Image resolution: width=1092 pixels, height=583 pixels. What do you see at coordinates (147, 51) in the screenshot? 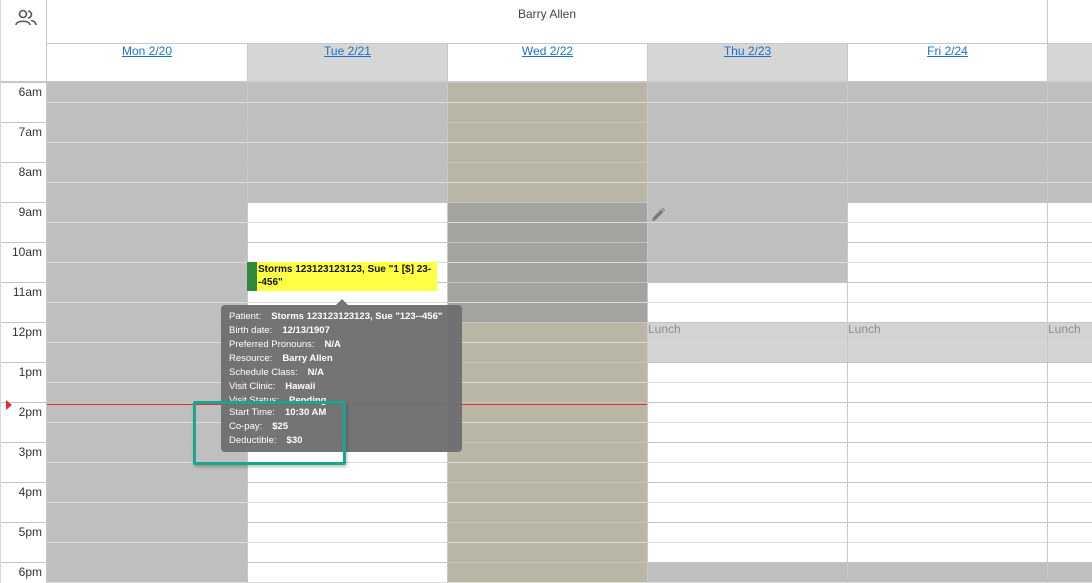
I see `day-link-mon: Mon 2/20` at bounding box center [147, 51].